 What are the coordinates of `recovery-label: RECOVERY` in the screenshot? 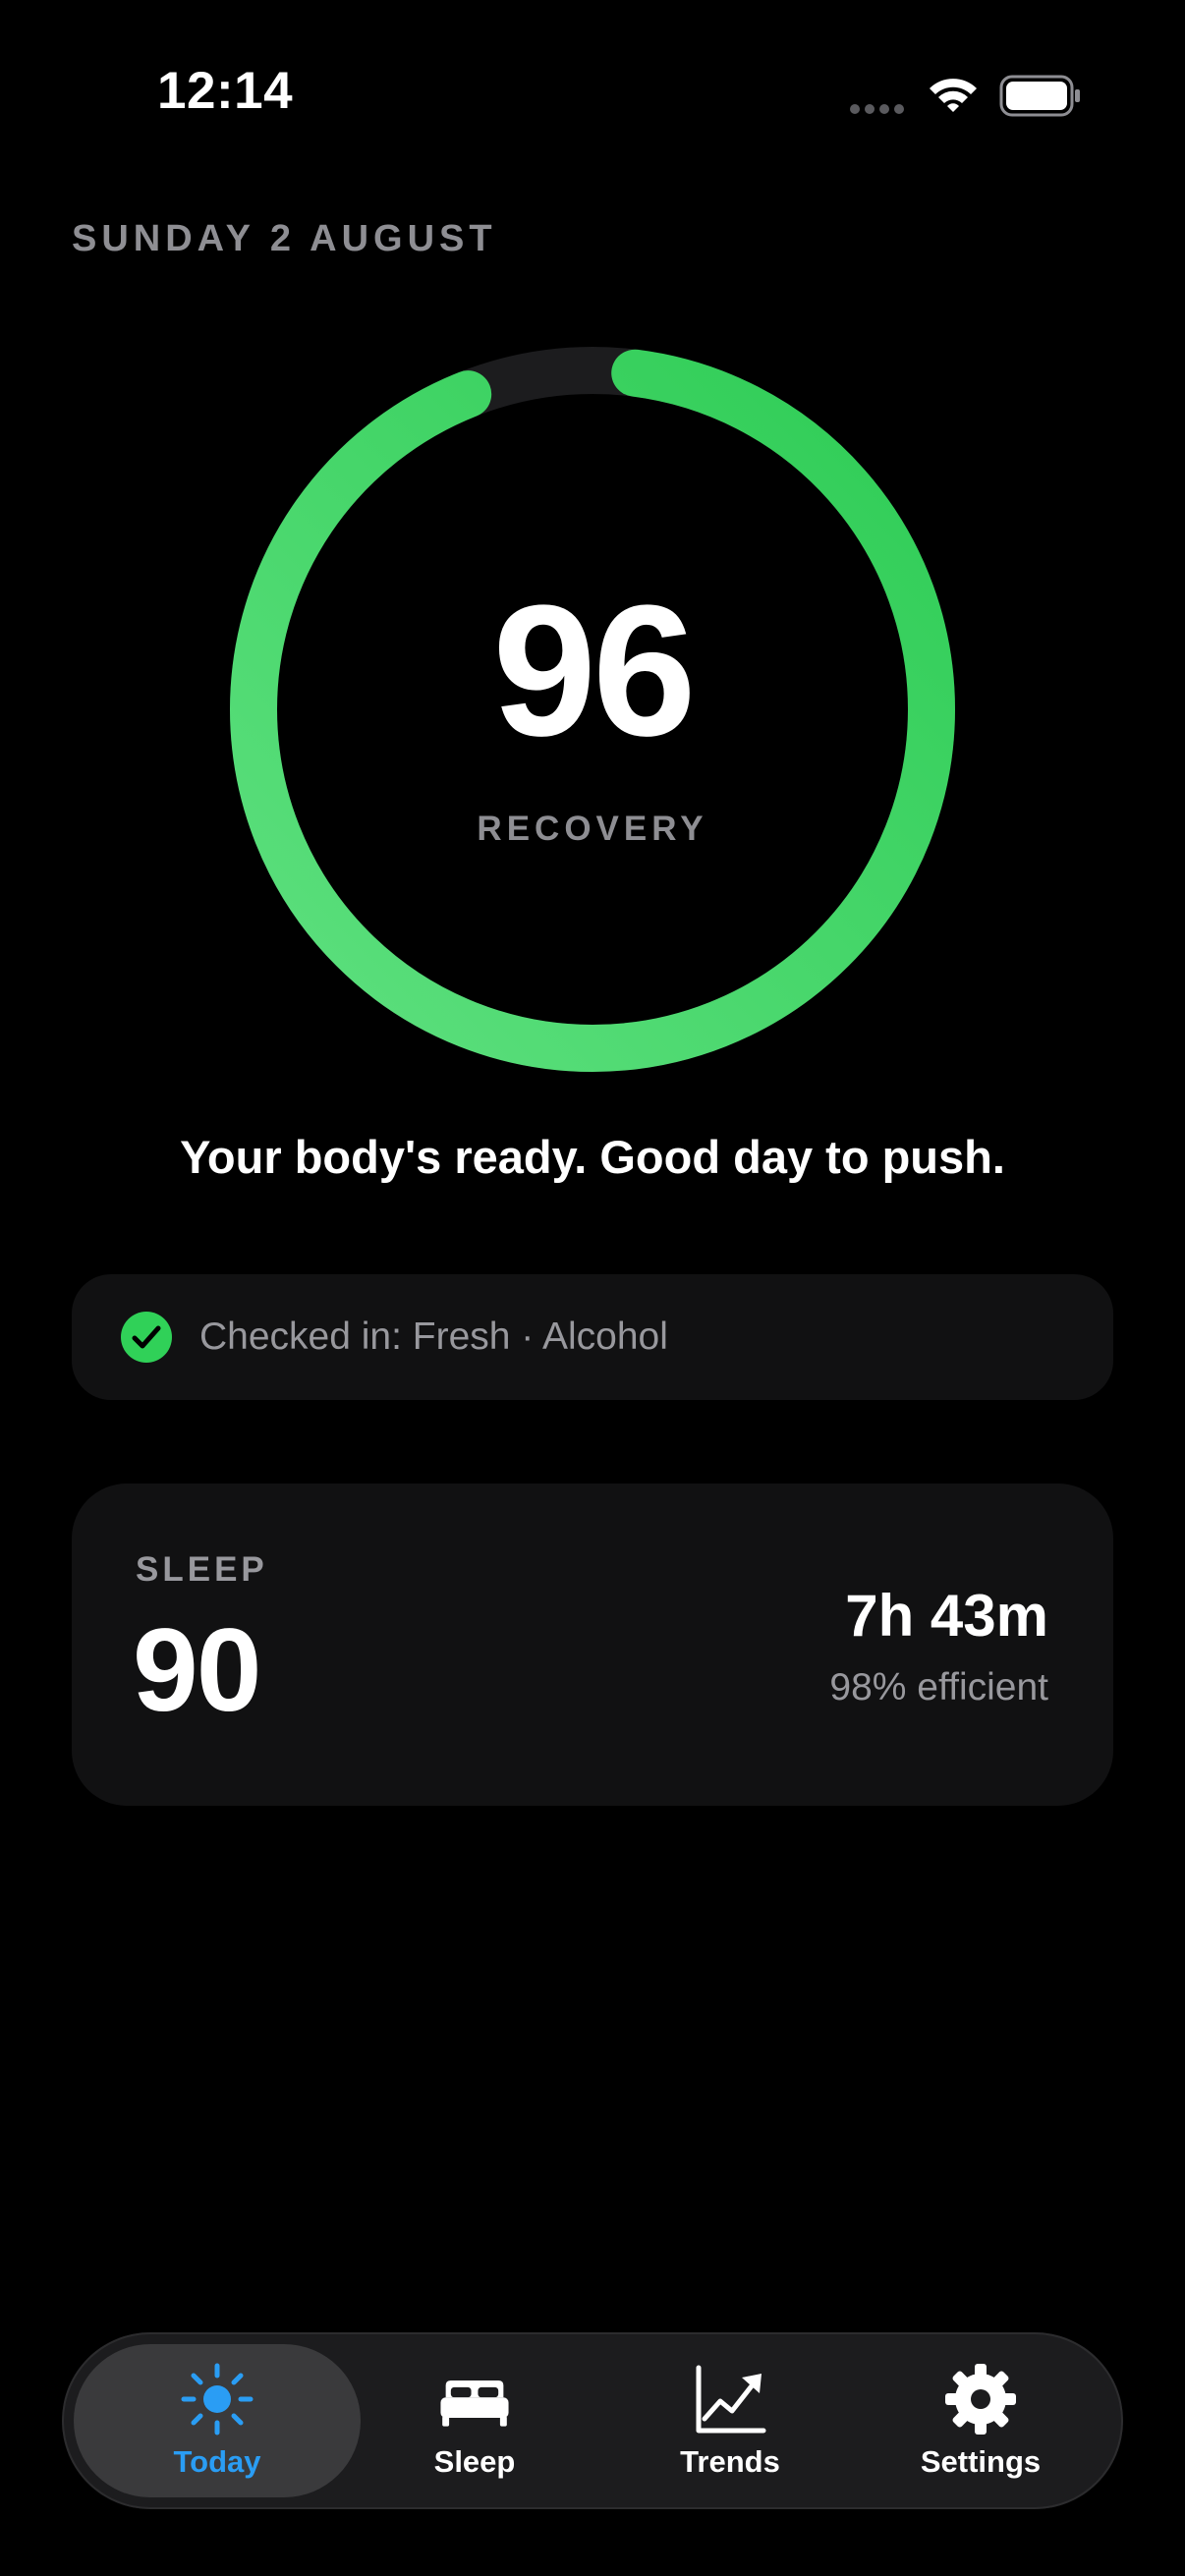 It's located at (592, 829).